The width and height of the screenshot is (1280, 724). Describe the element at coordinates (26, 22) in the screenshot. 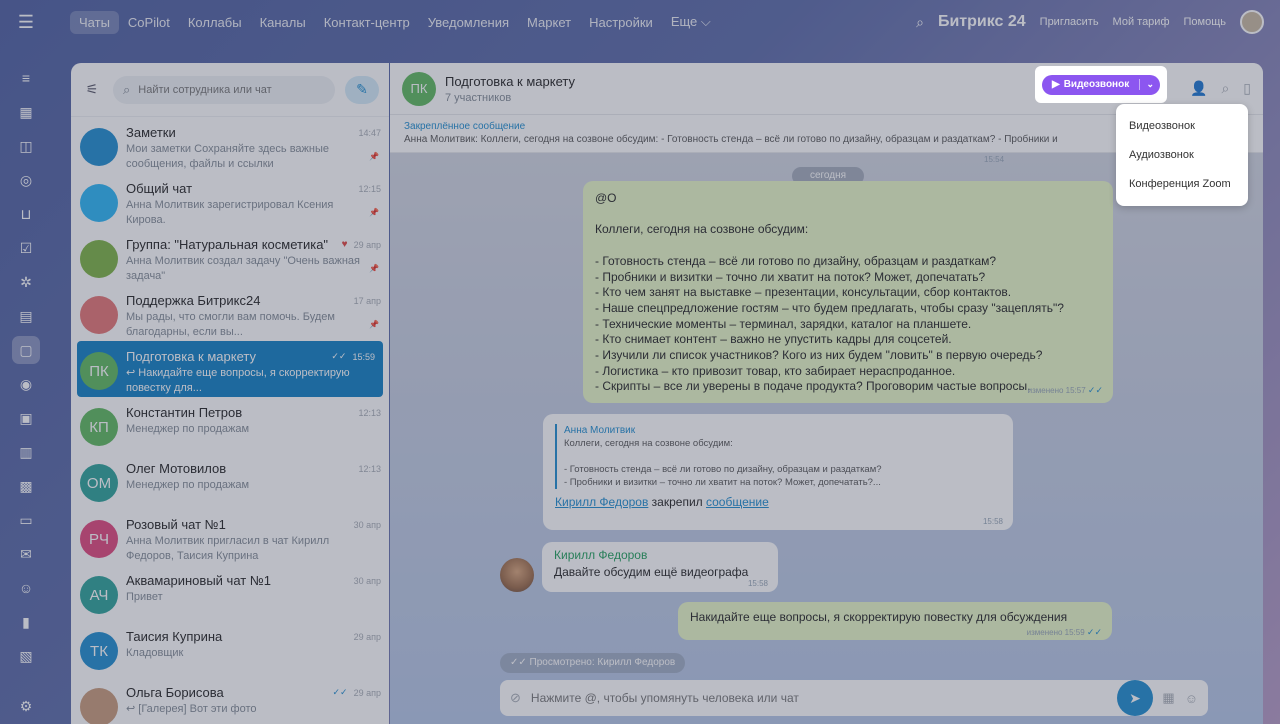

I see `menu-icon: ☰` at that location.